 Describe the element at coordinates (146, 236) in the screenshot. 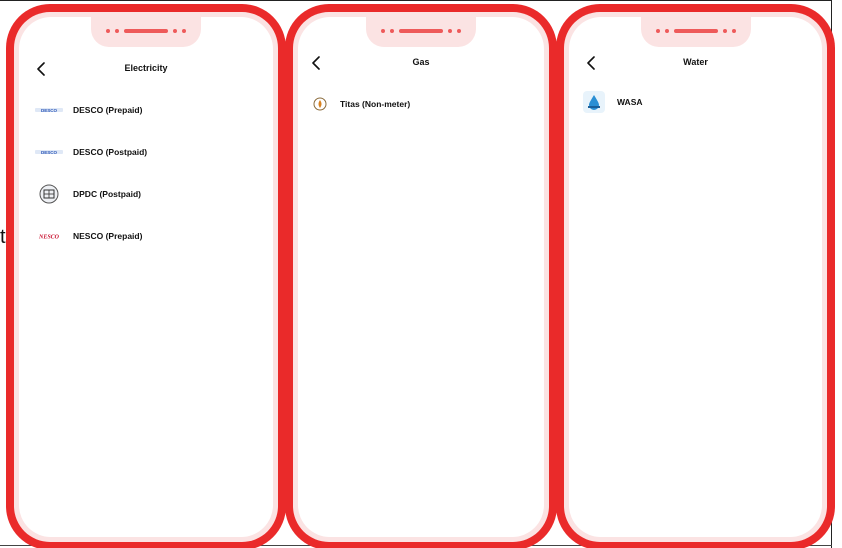

I see `list-item-nesco-prepaid: NESCO NESCO (Prepaid)` at that location.